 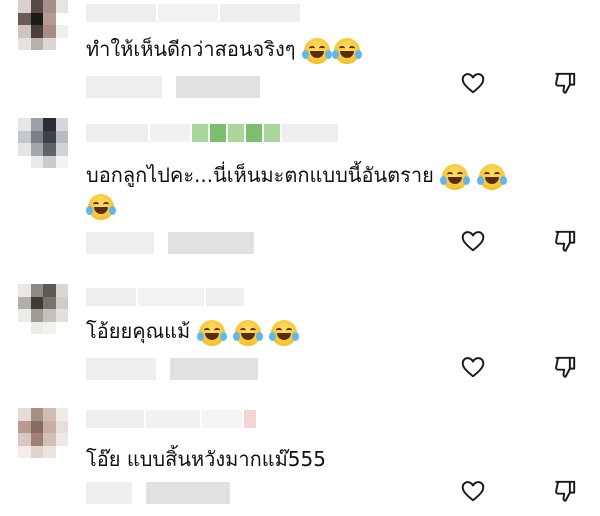 I want to click on comment-body: โอ้ยยคุณแม้, so click(x=138, y=331).